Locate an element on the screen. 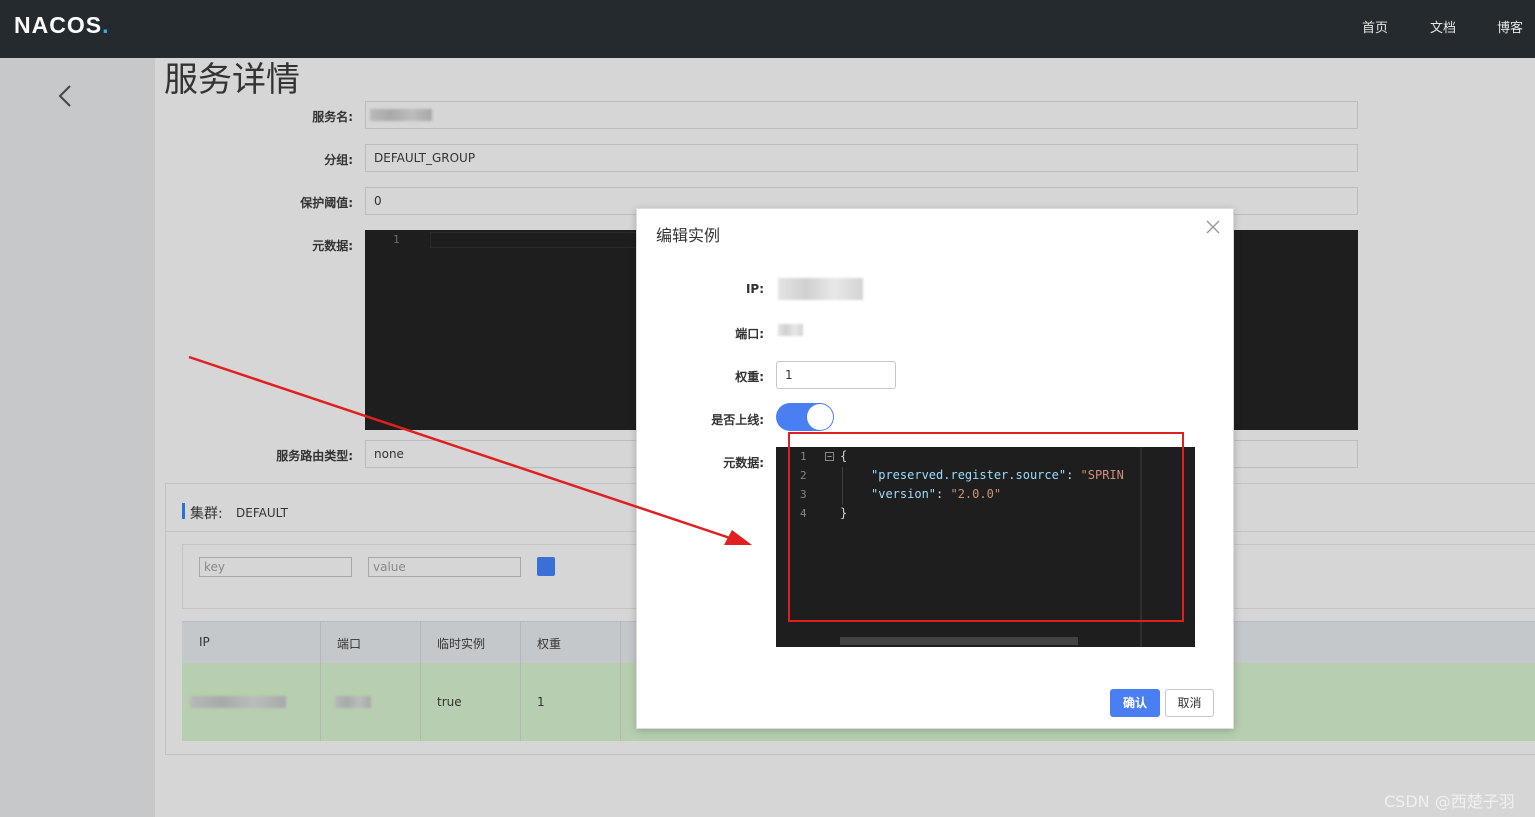  nacos-logo: NACOS. is located at coordinates (61, 25).